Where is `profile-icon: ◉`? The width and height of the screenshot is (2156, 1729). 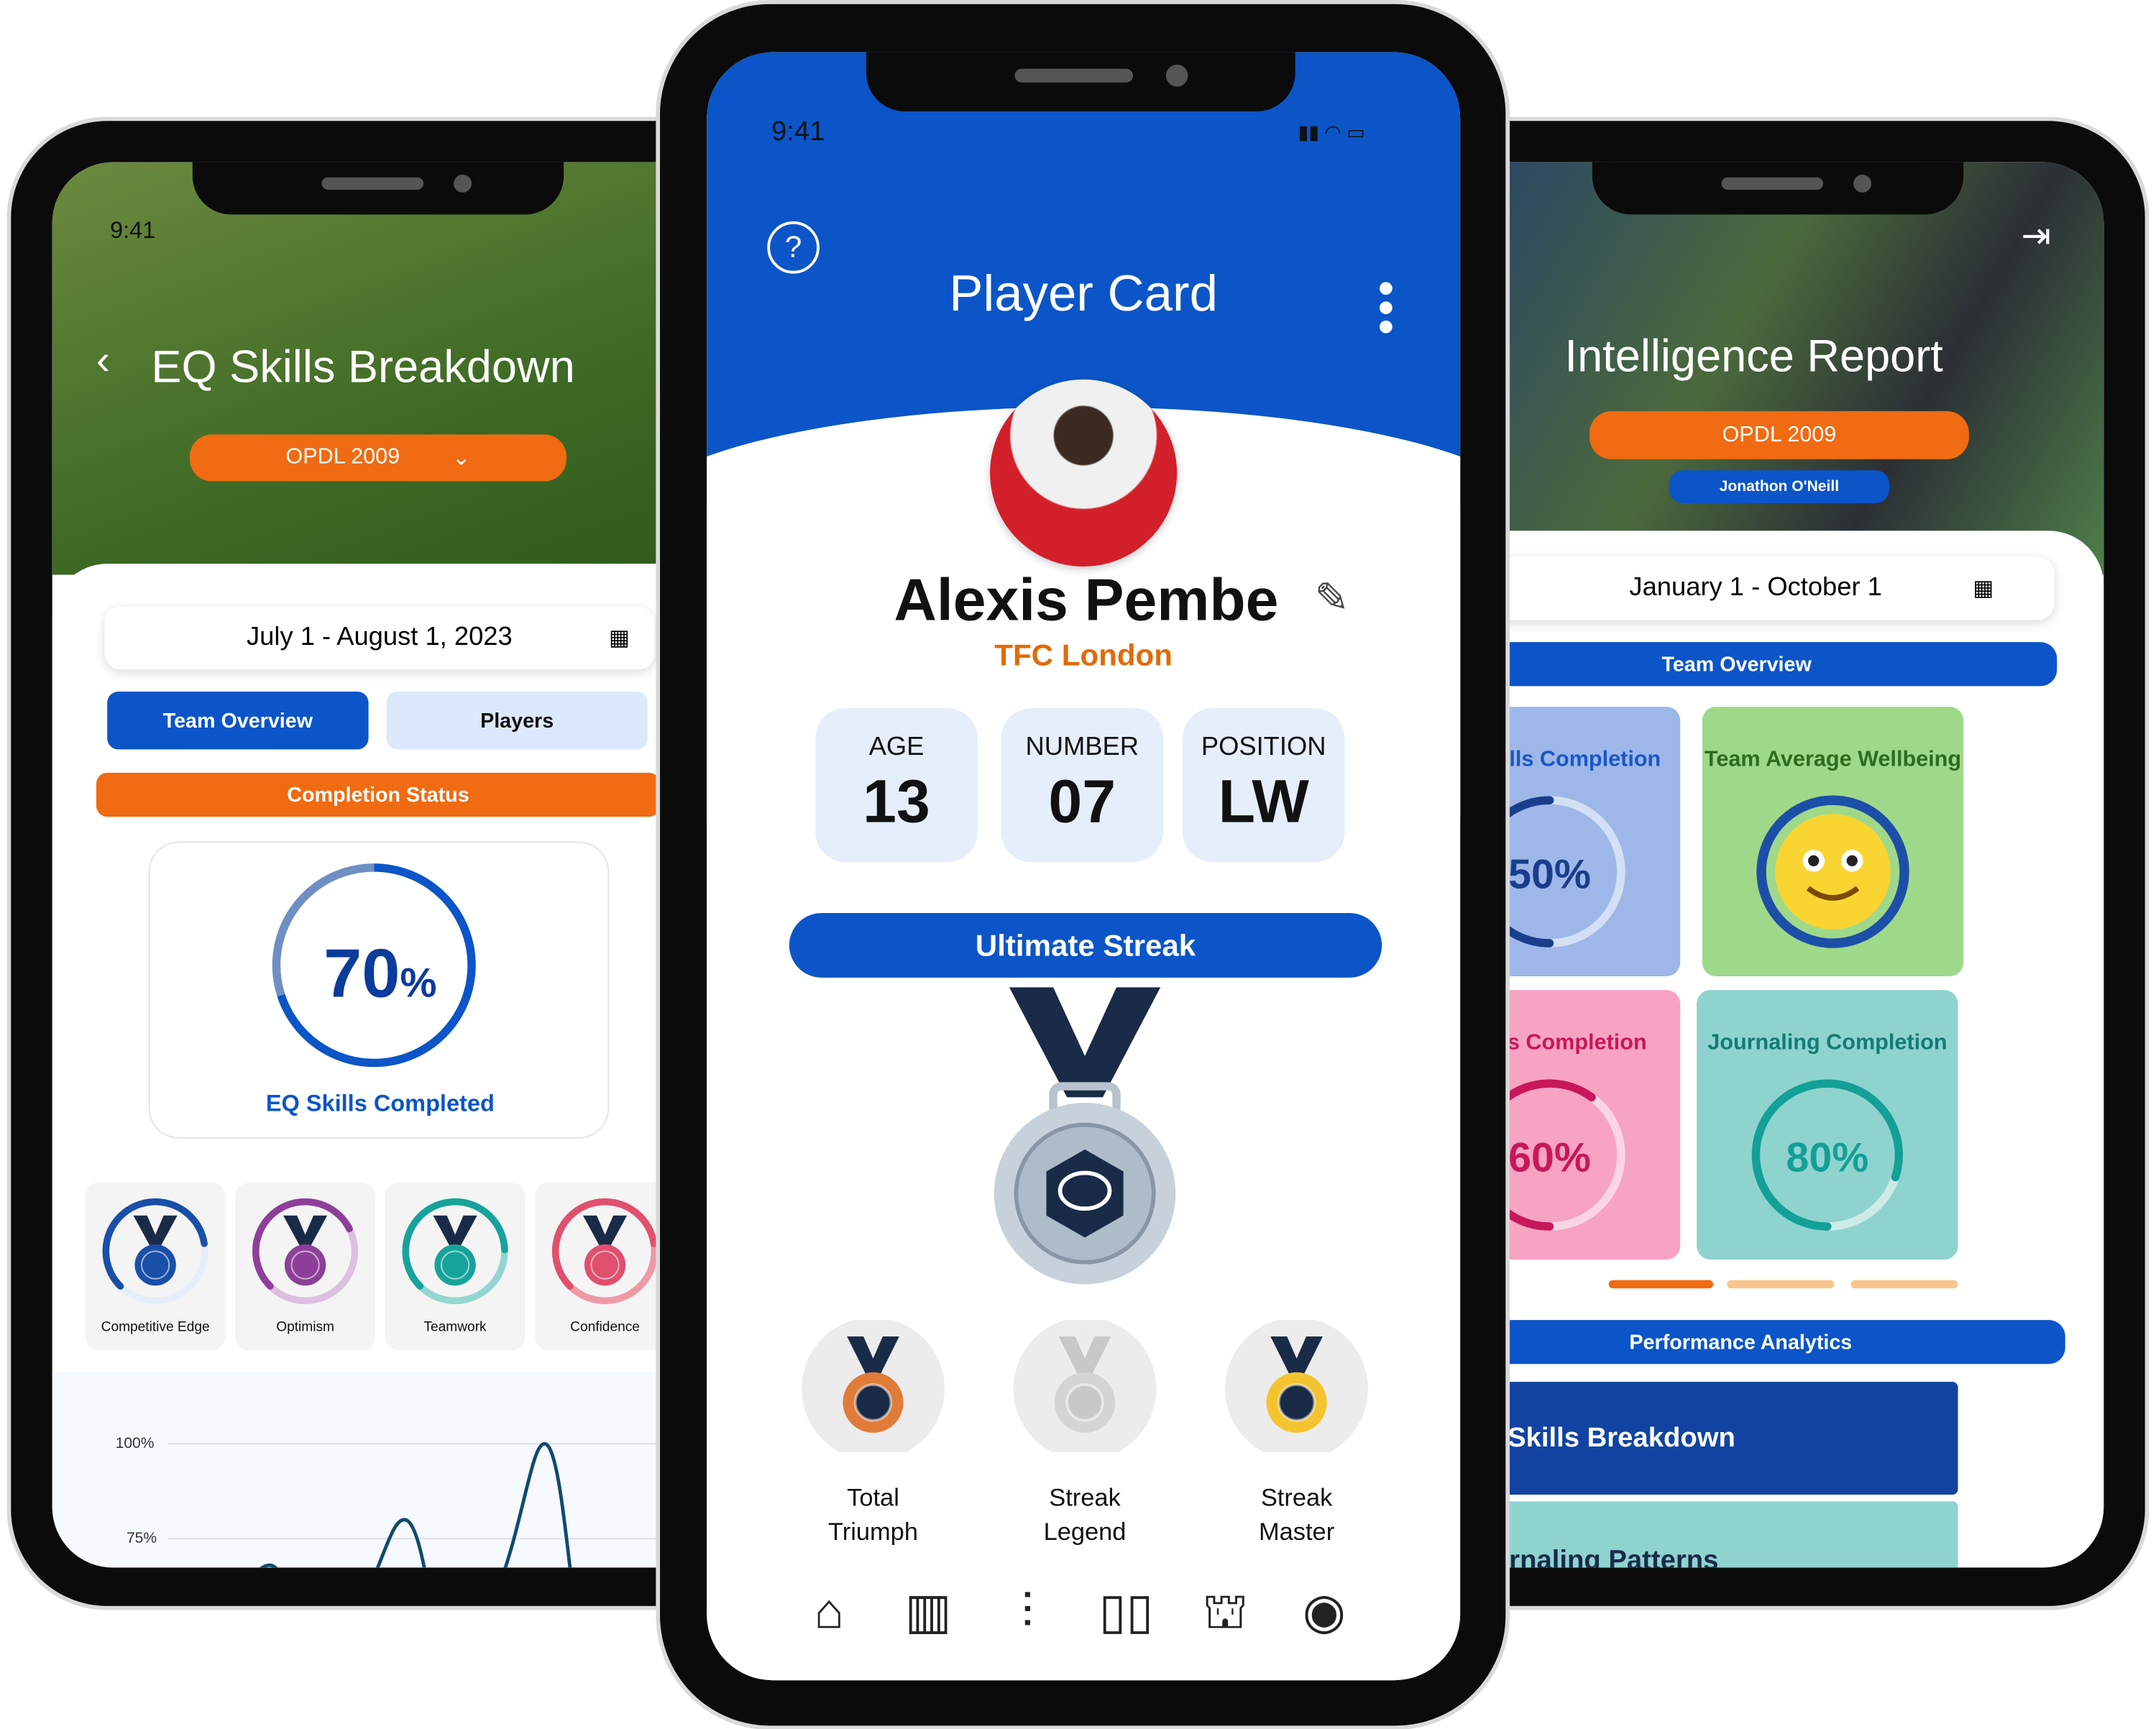 profile-icon: ◉ is located at coordinates (1324, 1614).